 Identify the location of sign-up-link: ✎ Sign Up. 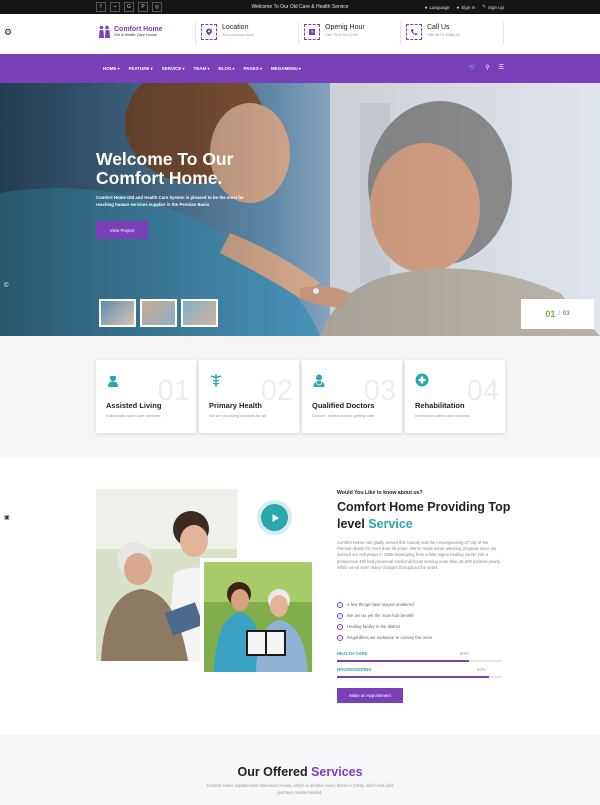
(493, 7).